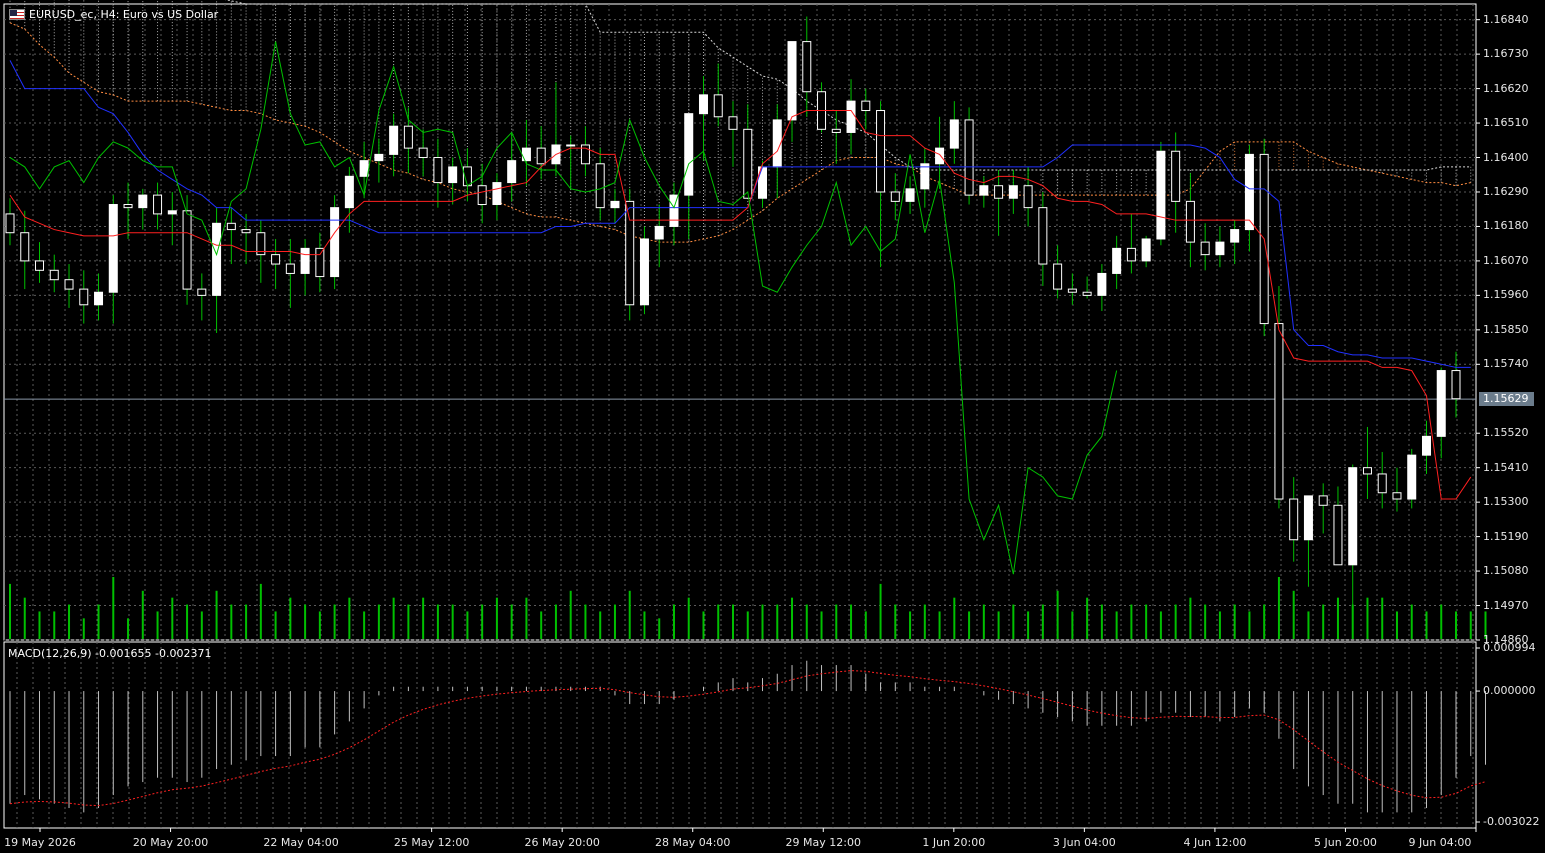 The height and width of the screenshot is (853, 1545). Describe the element at coordinates (1506, 329) in the screenshot. I see `price-axis-label: 1.15850` at that location.